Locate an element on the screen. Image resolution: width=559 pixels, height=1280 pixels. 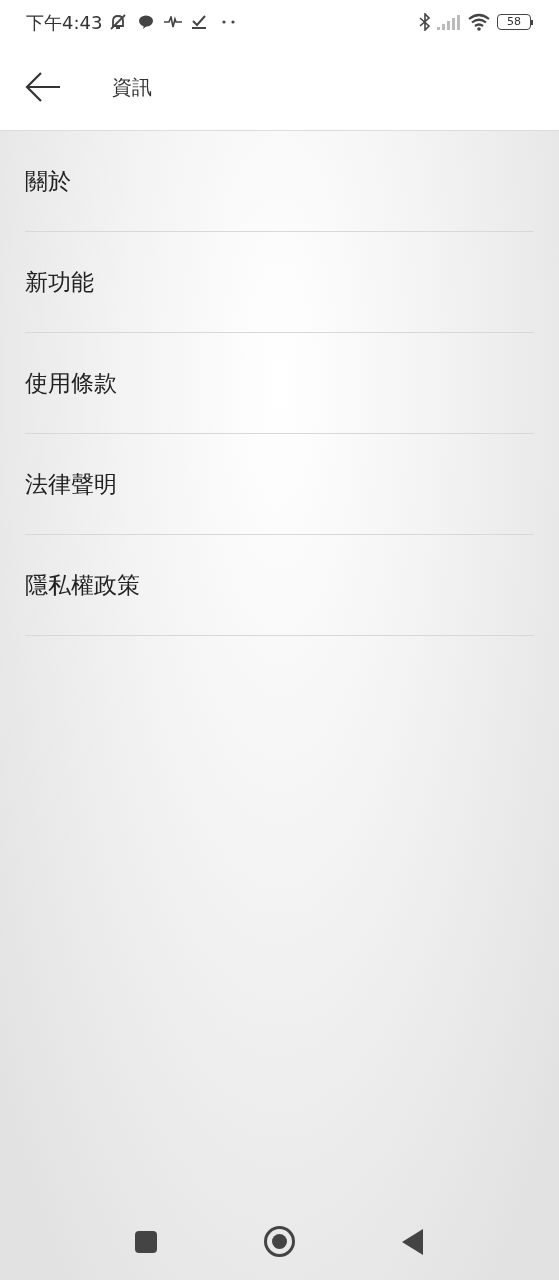
home-button is located at coordinates (279, 1241).